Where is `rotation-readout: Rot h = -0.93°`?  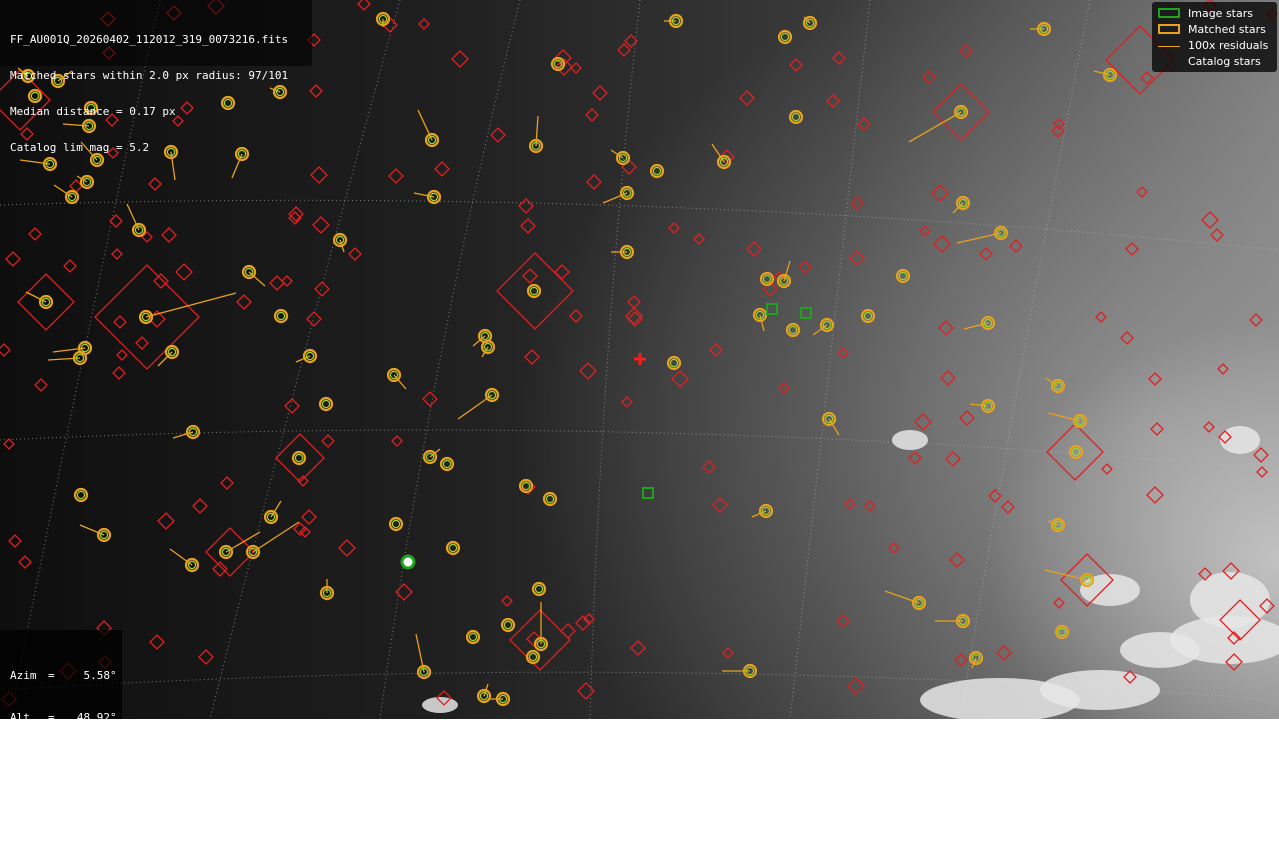
rotation-readout: Rot h = -0.93° is located at coordinates (63, 759).